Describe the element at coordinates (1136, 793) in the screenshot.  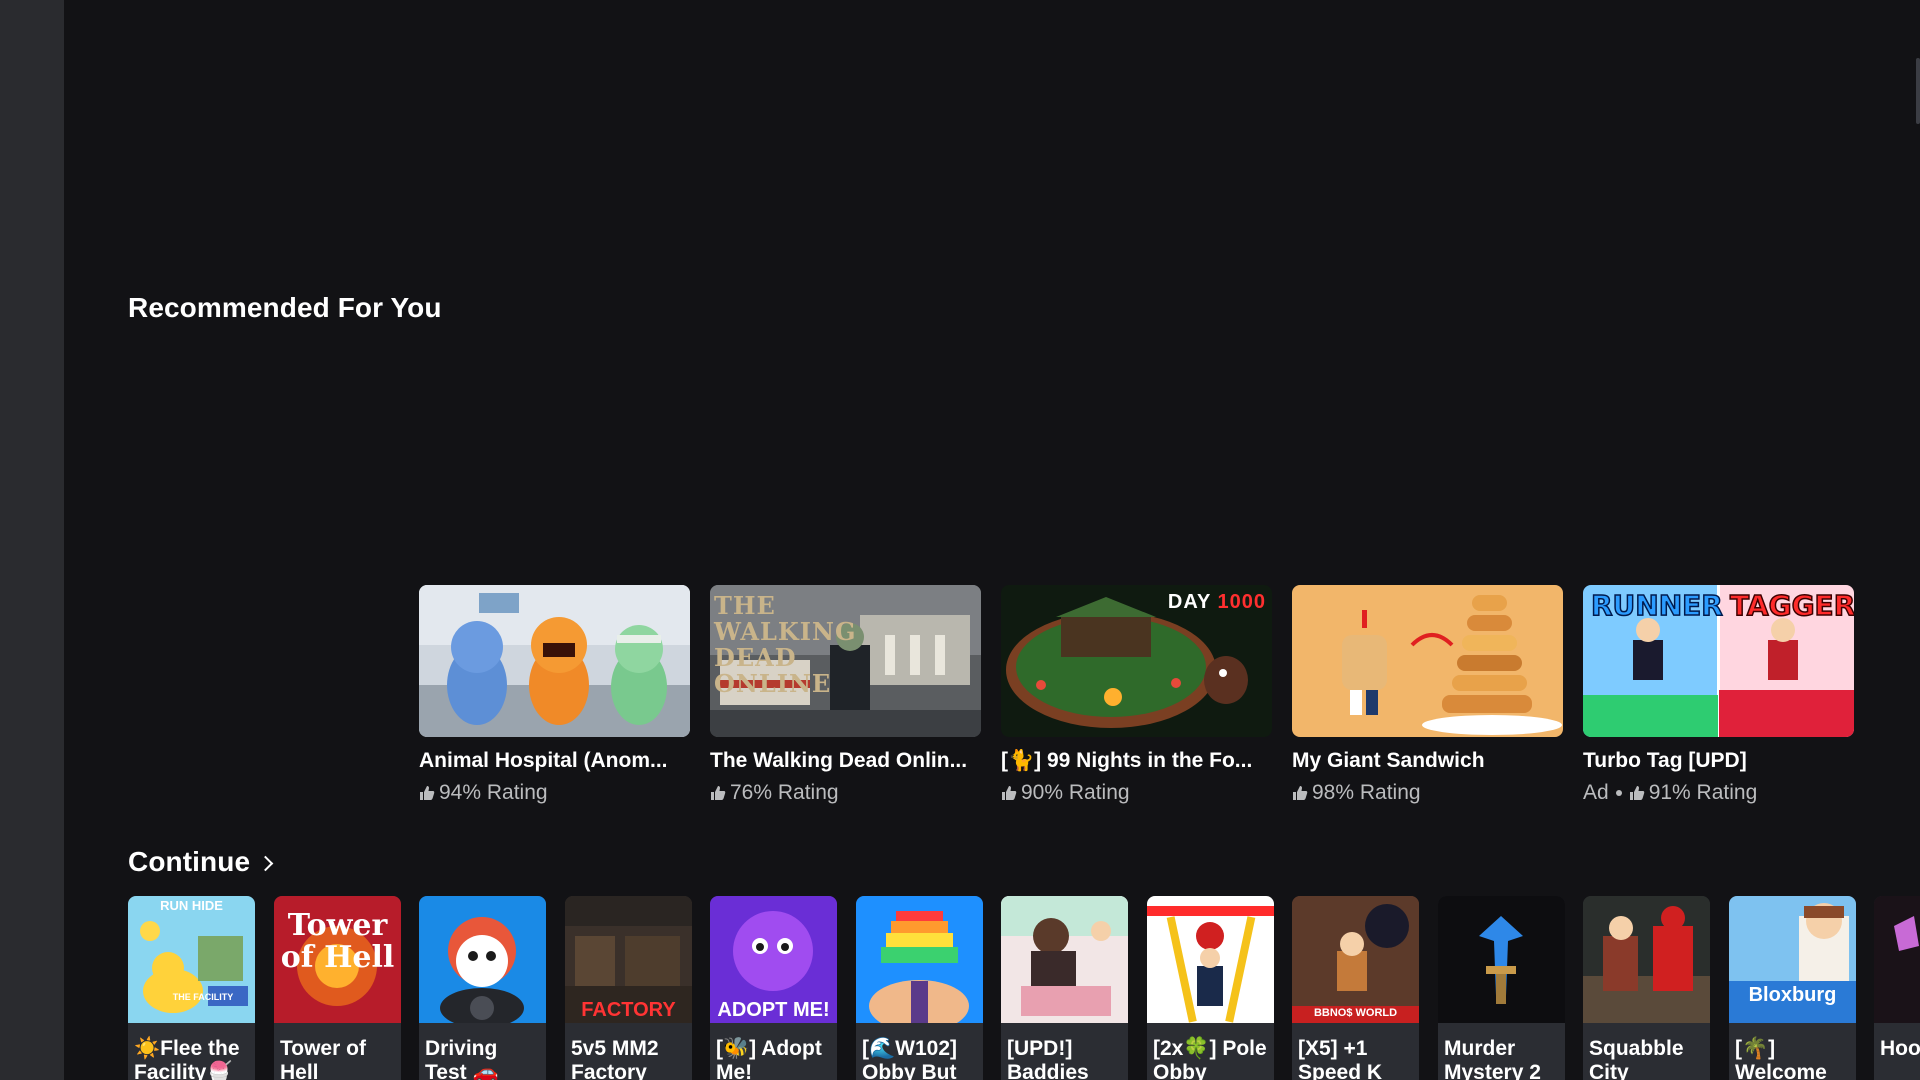
I see `game-rating: 90% Rating` at that location.